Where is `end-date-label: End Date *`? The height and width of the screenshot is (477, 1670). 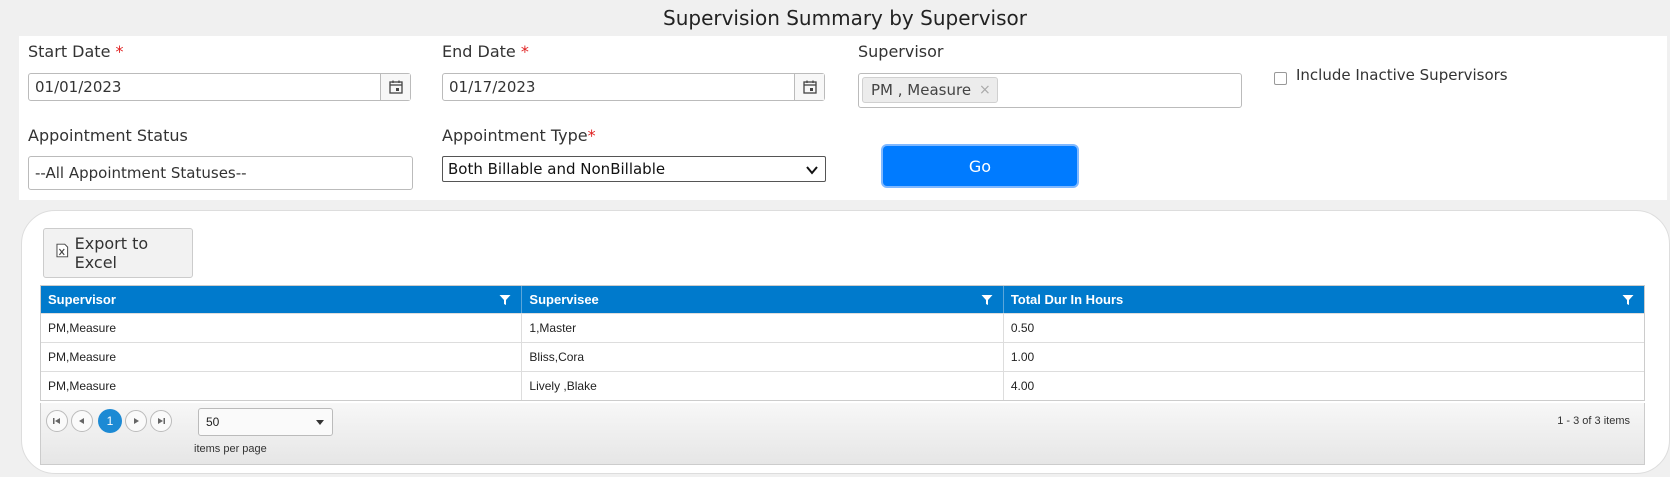 end-date-label: End Date * is located at coordinates (485, 51).